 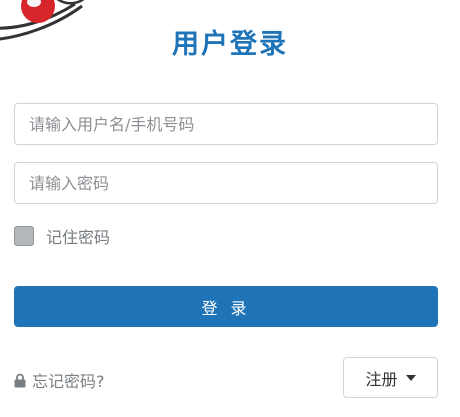 I want to click on remember-checkbox, so click(x=24, y=236).